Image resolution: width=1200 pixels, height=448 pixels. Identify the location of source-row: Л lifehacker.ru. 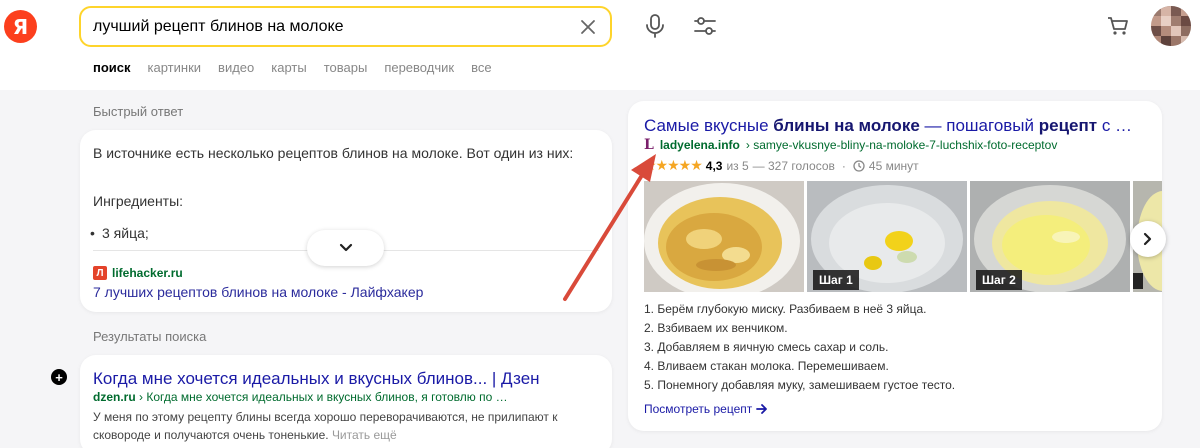
(138, 273).